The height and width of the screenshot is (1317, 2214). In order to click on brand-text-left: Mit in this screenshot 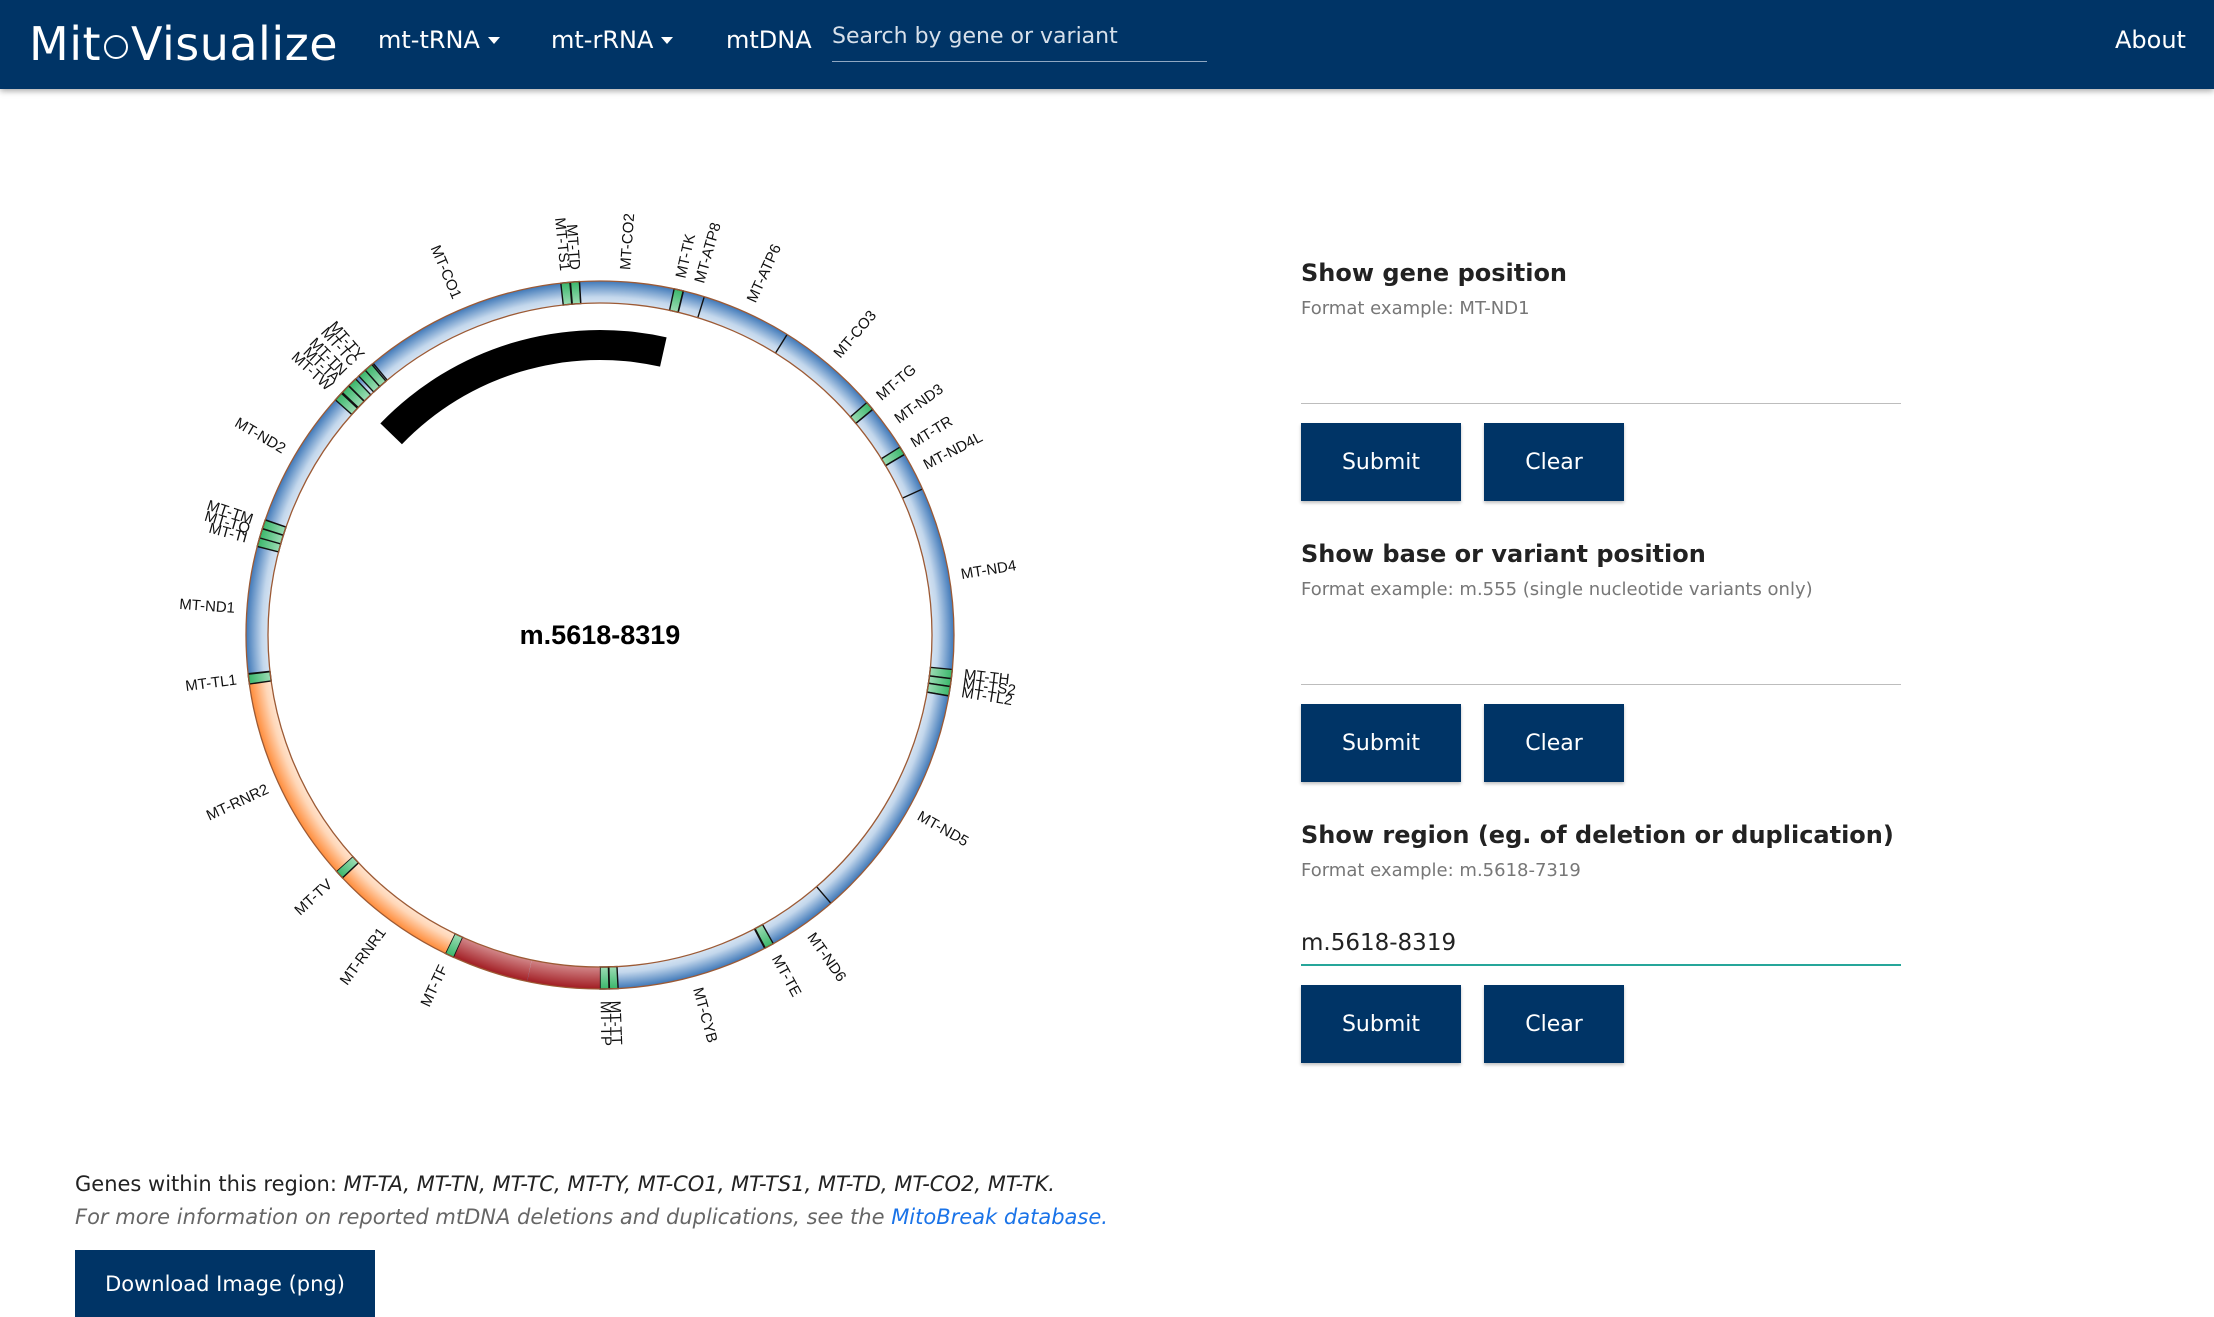, I will do `click(65, 44)`.